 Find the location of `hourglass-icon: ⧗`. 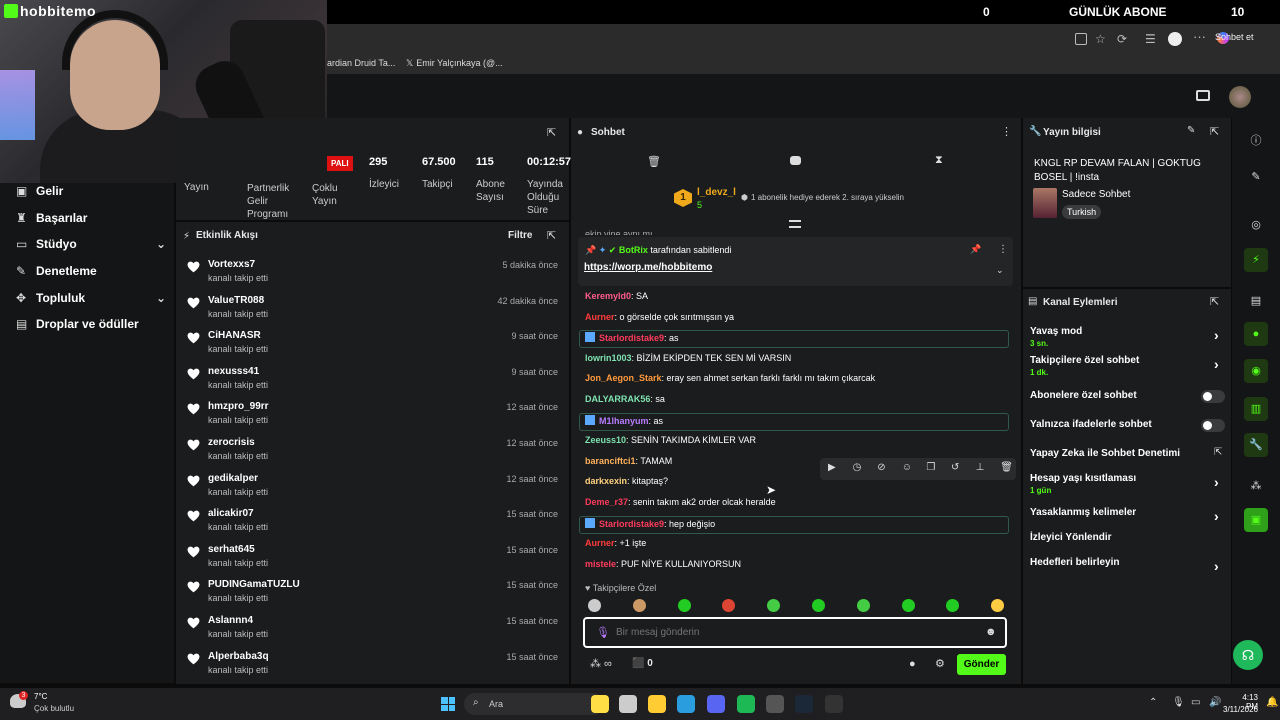

hourglass-icon: ⧗ is located at coordinates (939, 160).